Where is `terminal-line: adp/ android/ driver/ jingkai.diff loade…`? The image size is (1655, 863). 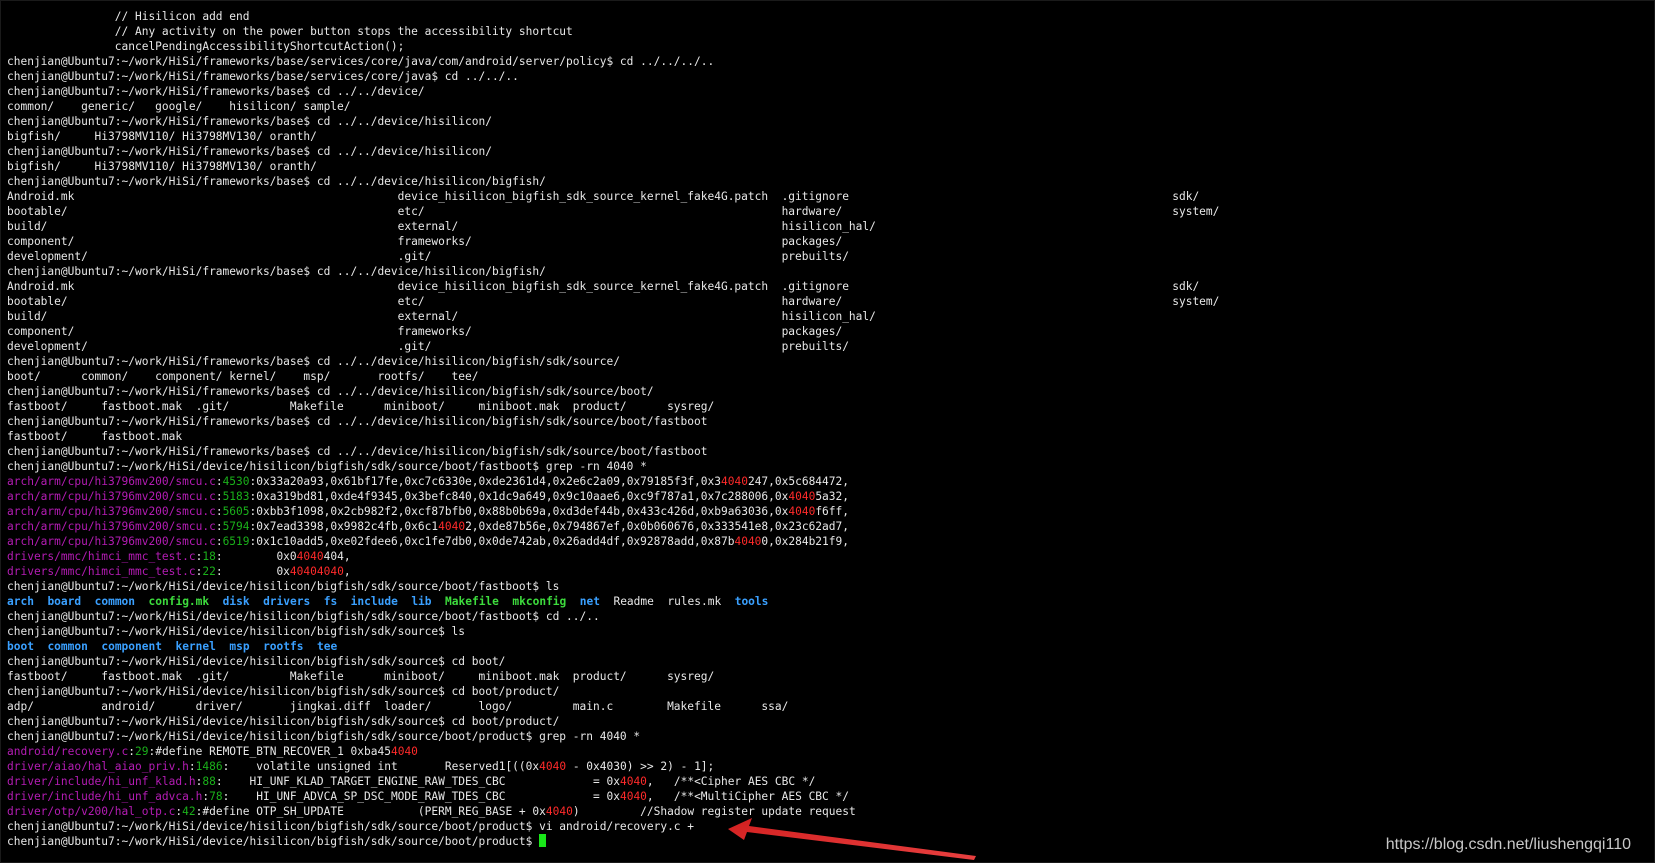
terminal-line: adp/ android/ driver/ jingkai.diff loade… is located at coordinates (830, 706).